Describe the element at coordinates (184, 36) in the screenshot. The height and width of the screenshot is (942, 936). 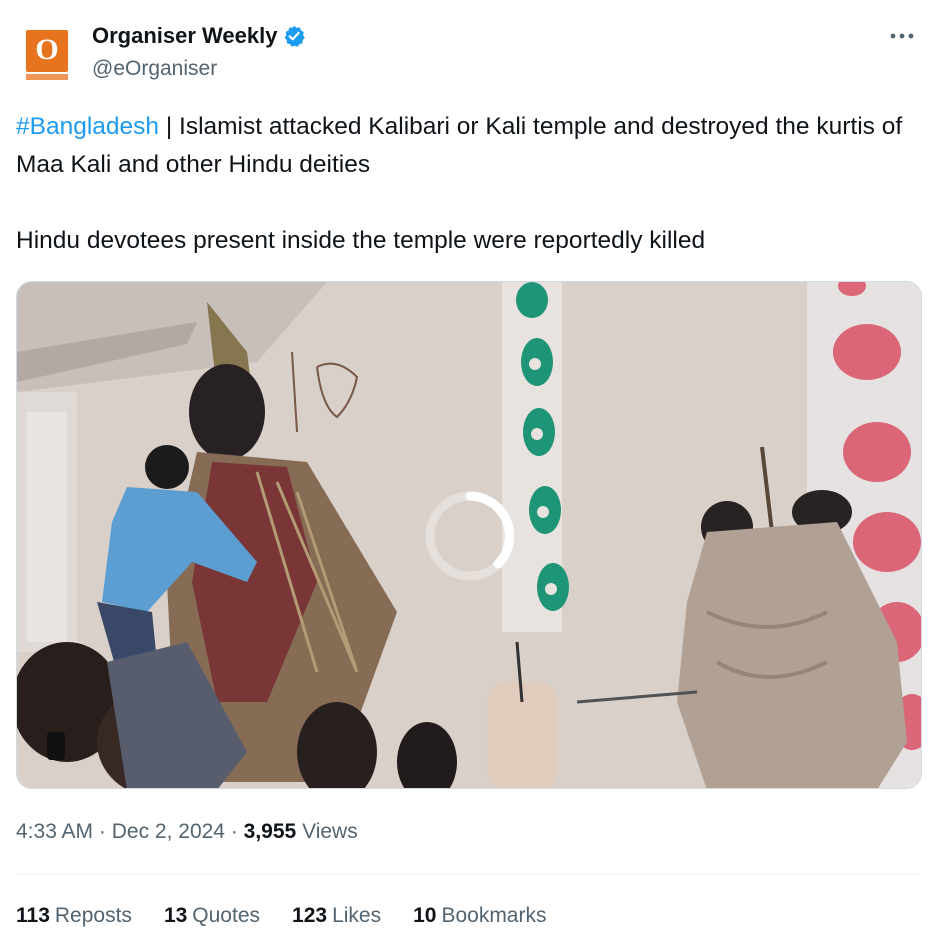
I see `display-name: Organiser Weekly` at that location.